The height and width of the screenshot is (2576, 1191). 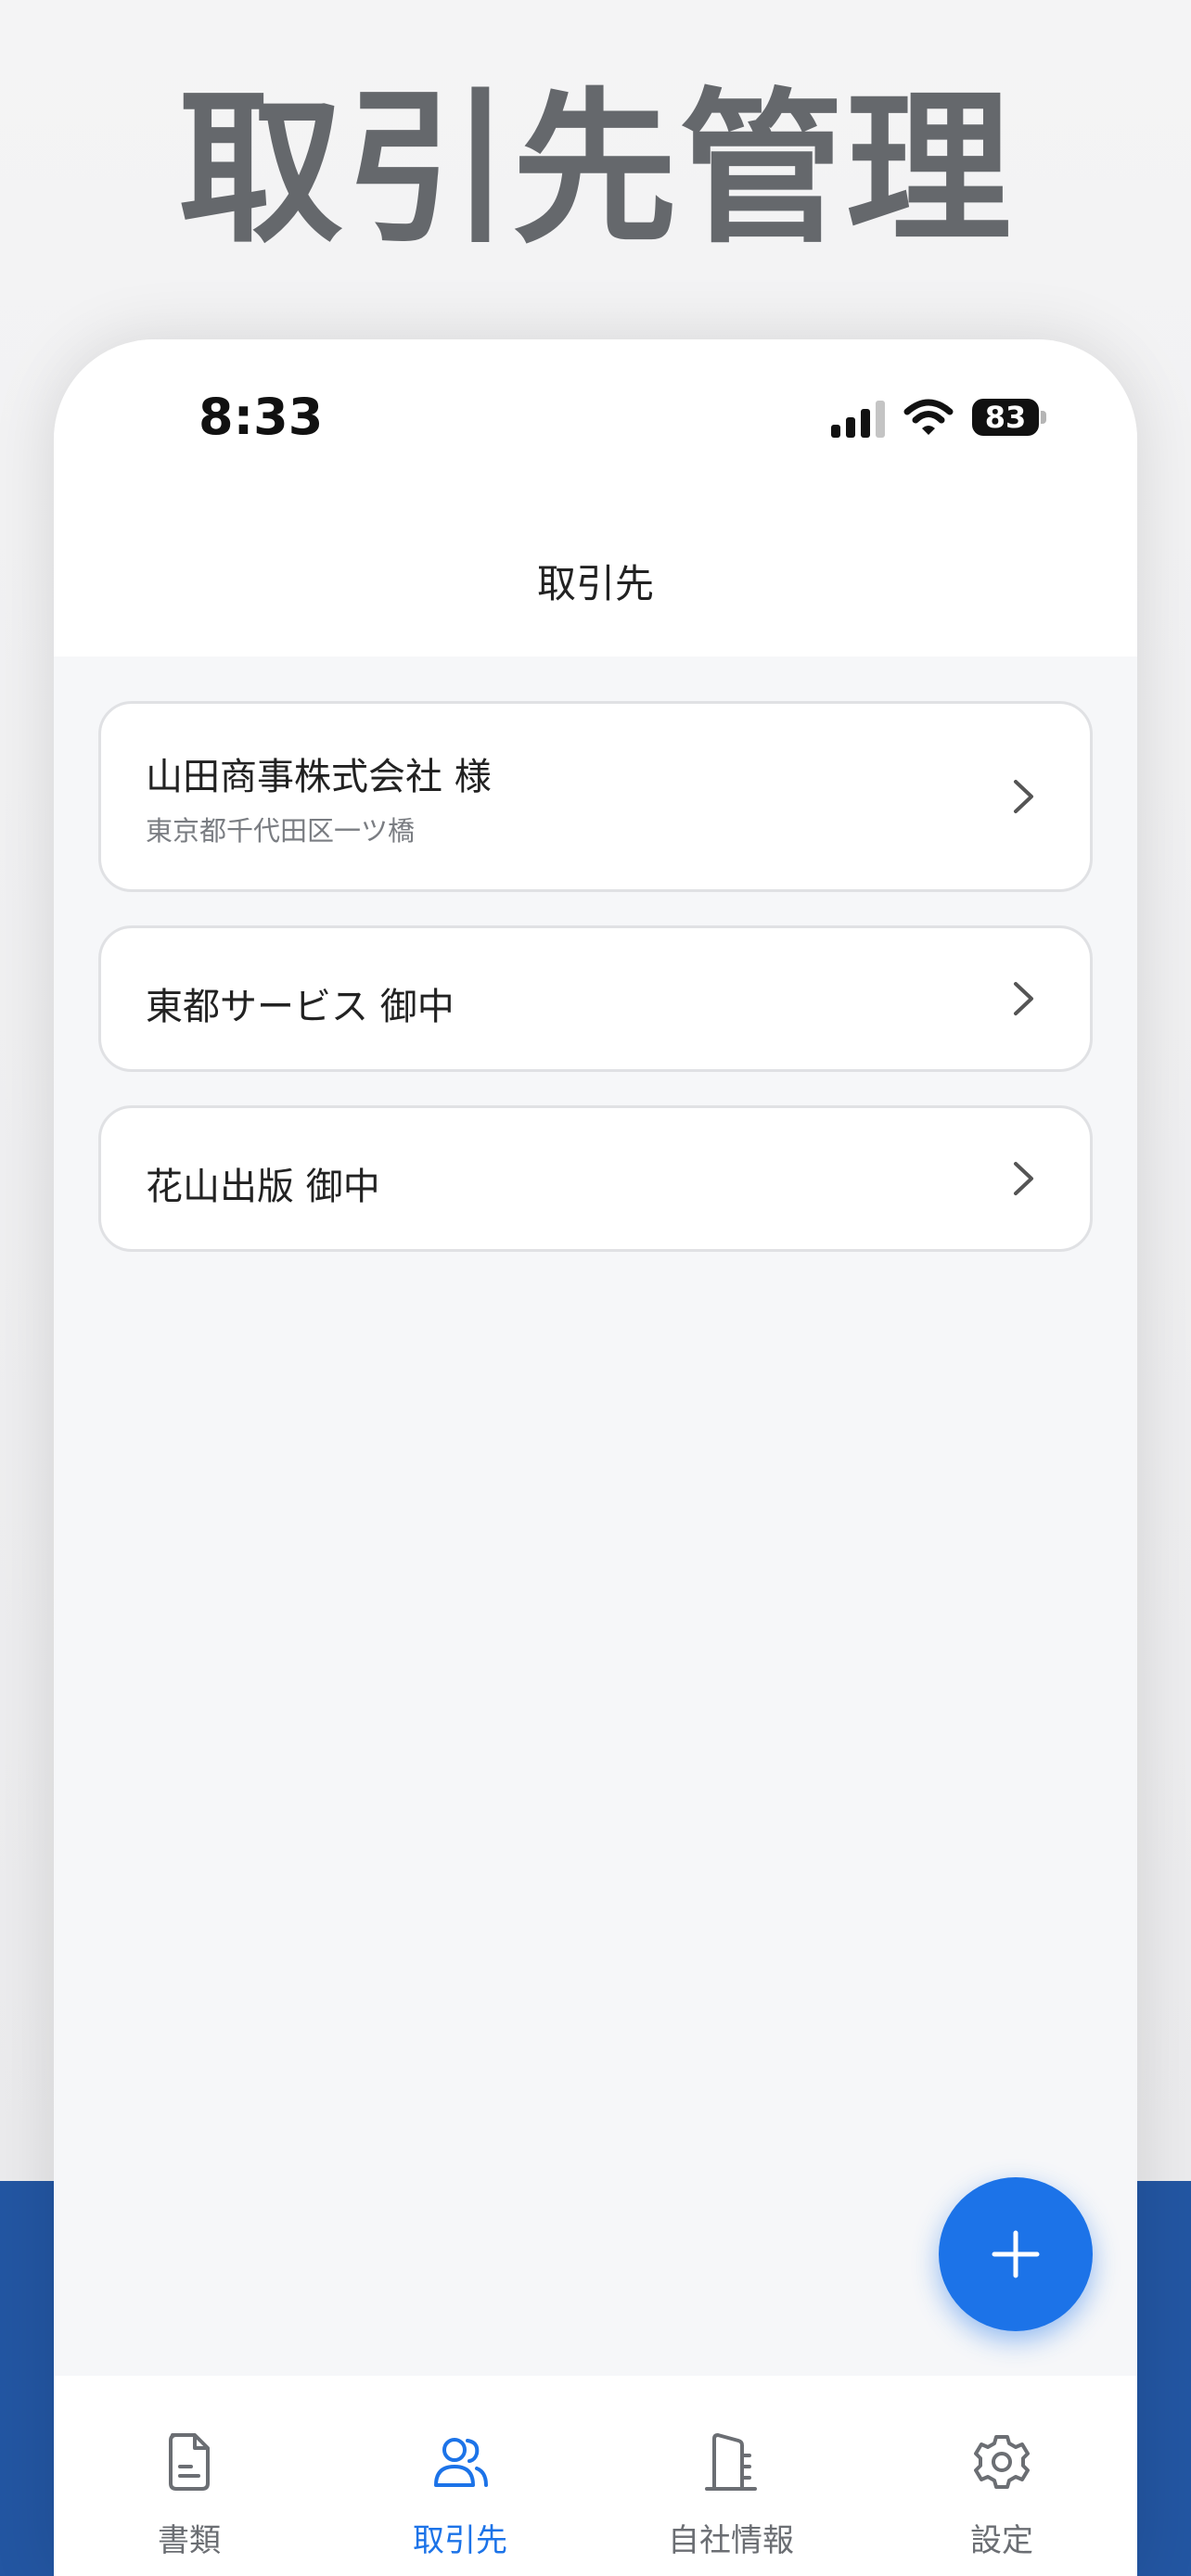 What do you see at coordinates (1043, 418) in the screenshot?
I see `battery-cap` at bounding box center [1043, 418].